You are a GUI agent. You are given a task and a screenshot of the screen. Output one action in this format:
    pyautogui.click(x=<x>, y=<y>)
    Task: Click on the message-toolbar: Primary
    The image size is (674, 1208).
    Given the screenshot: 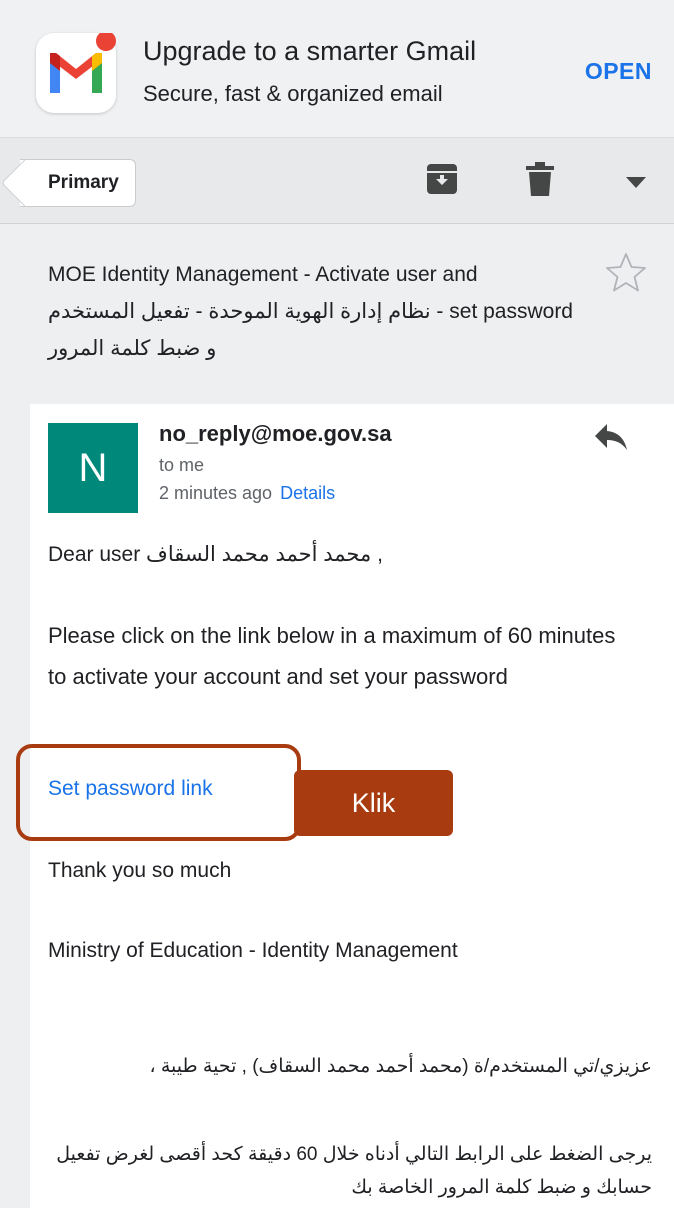 What is the action you would take?
    pyautogui.click(x=337, y=180)
    